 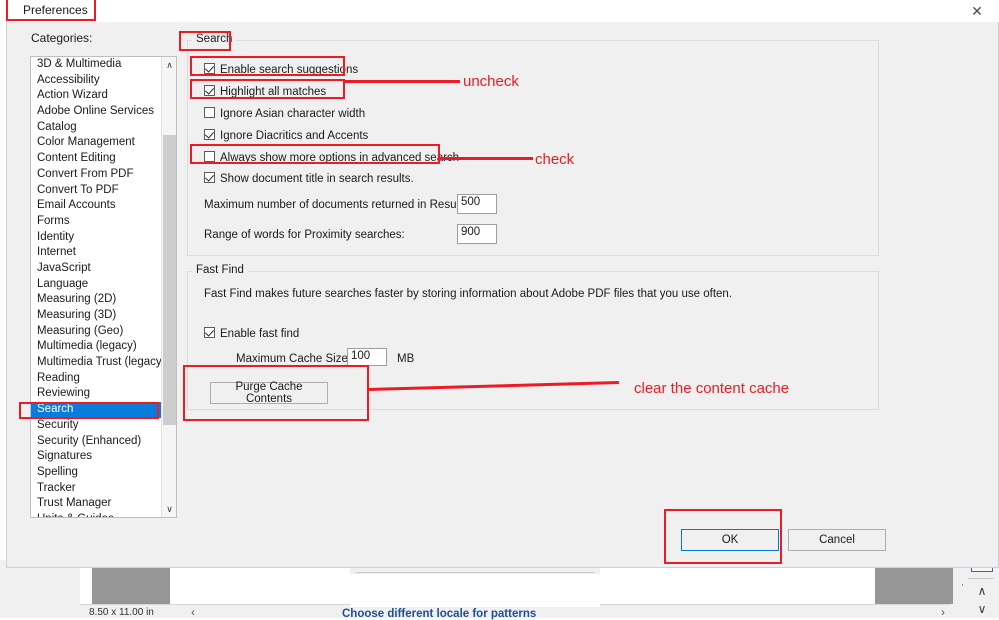 I want to click on sidebar-item-measuring-3d: Measuring (3D), so click(x=96, y=316).